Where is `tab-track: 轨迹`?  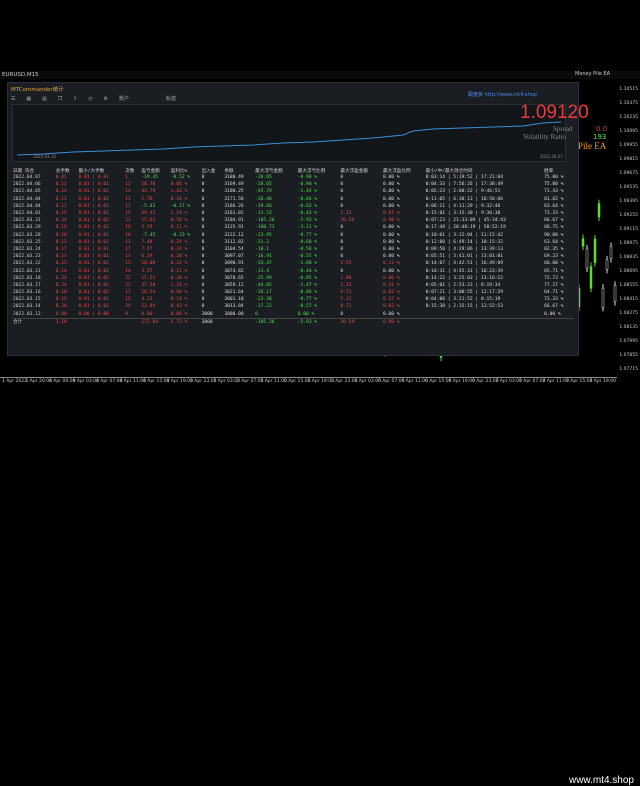
tab-track: 轨迹 is located at coordinates (171, 98).